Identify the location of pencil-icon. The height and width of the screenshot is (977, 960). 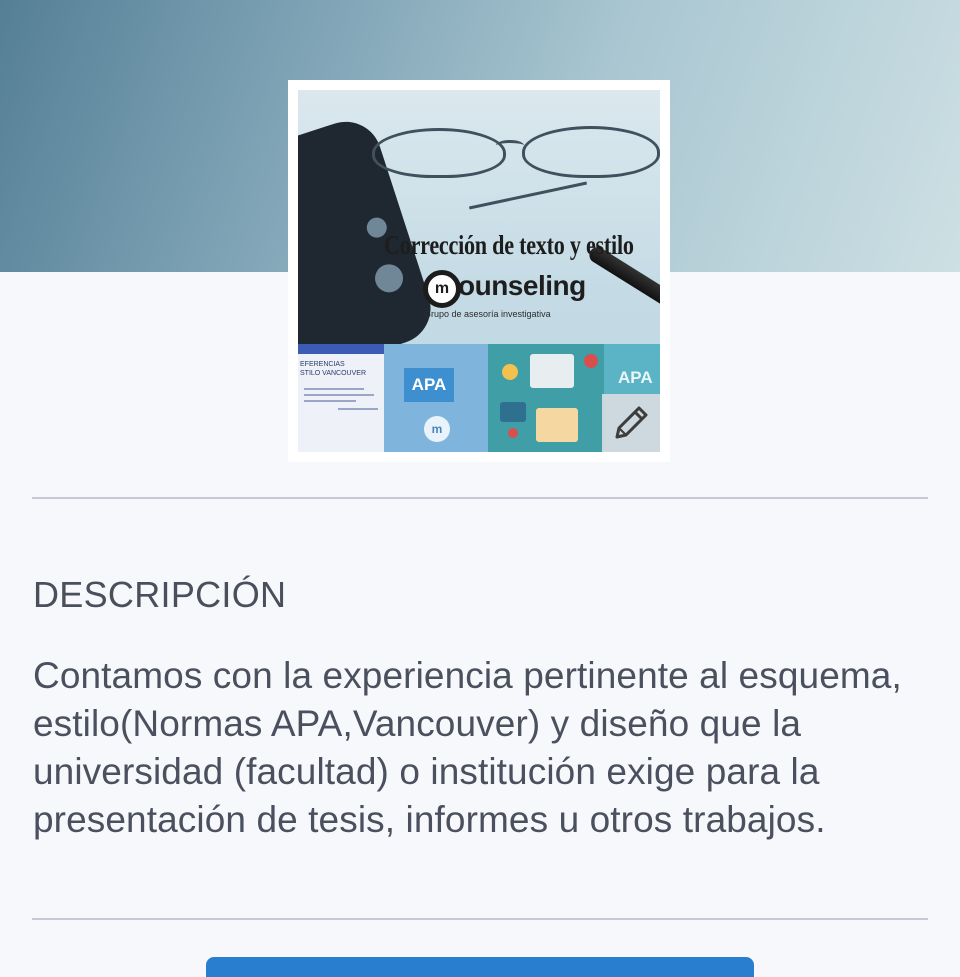
(631, 422).